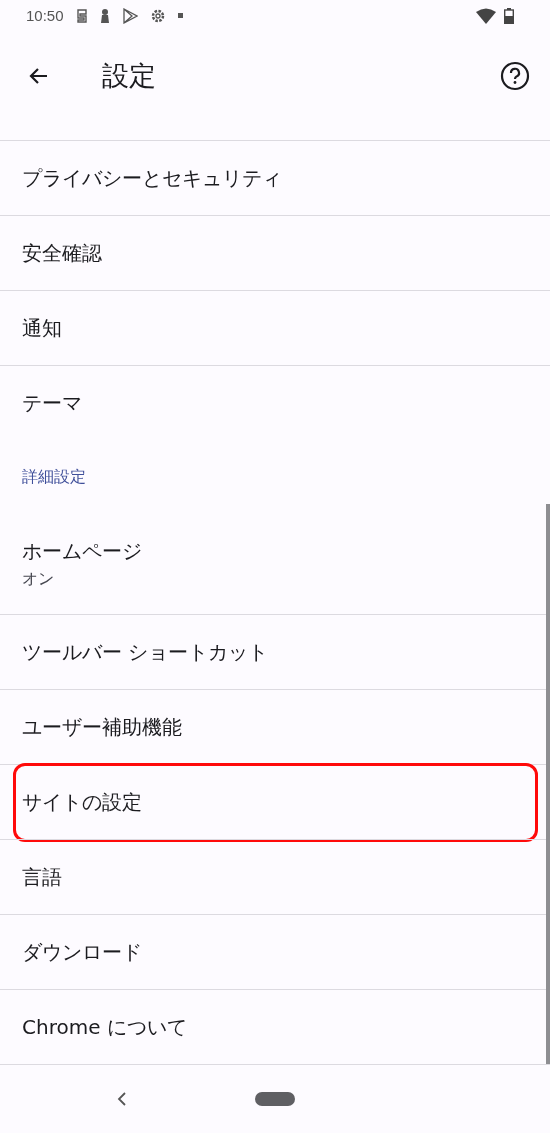 The height and width of the screenshot is (1133, 550). I want to click on wifi-icon, so click(486, 15).